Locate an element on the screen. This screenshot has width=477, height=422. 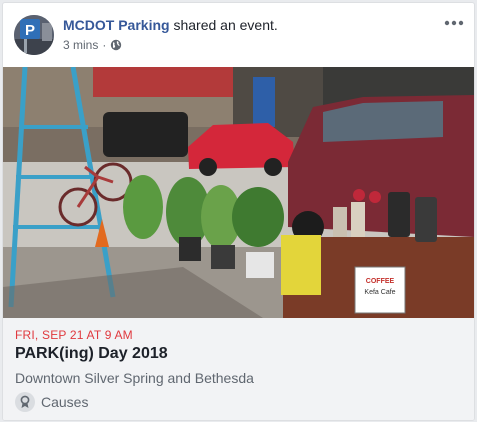
post-timestamp: 3 mins is located at coordinates (80, 45).